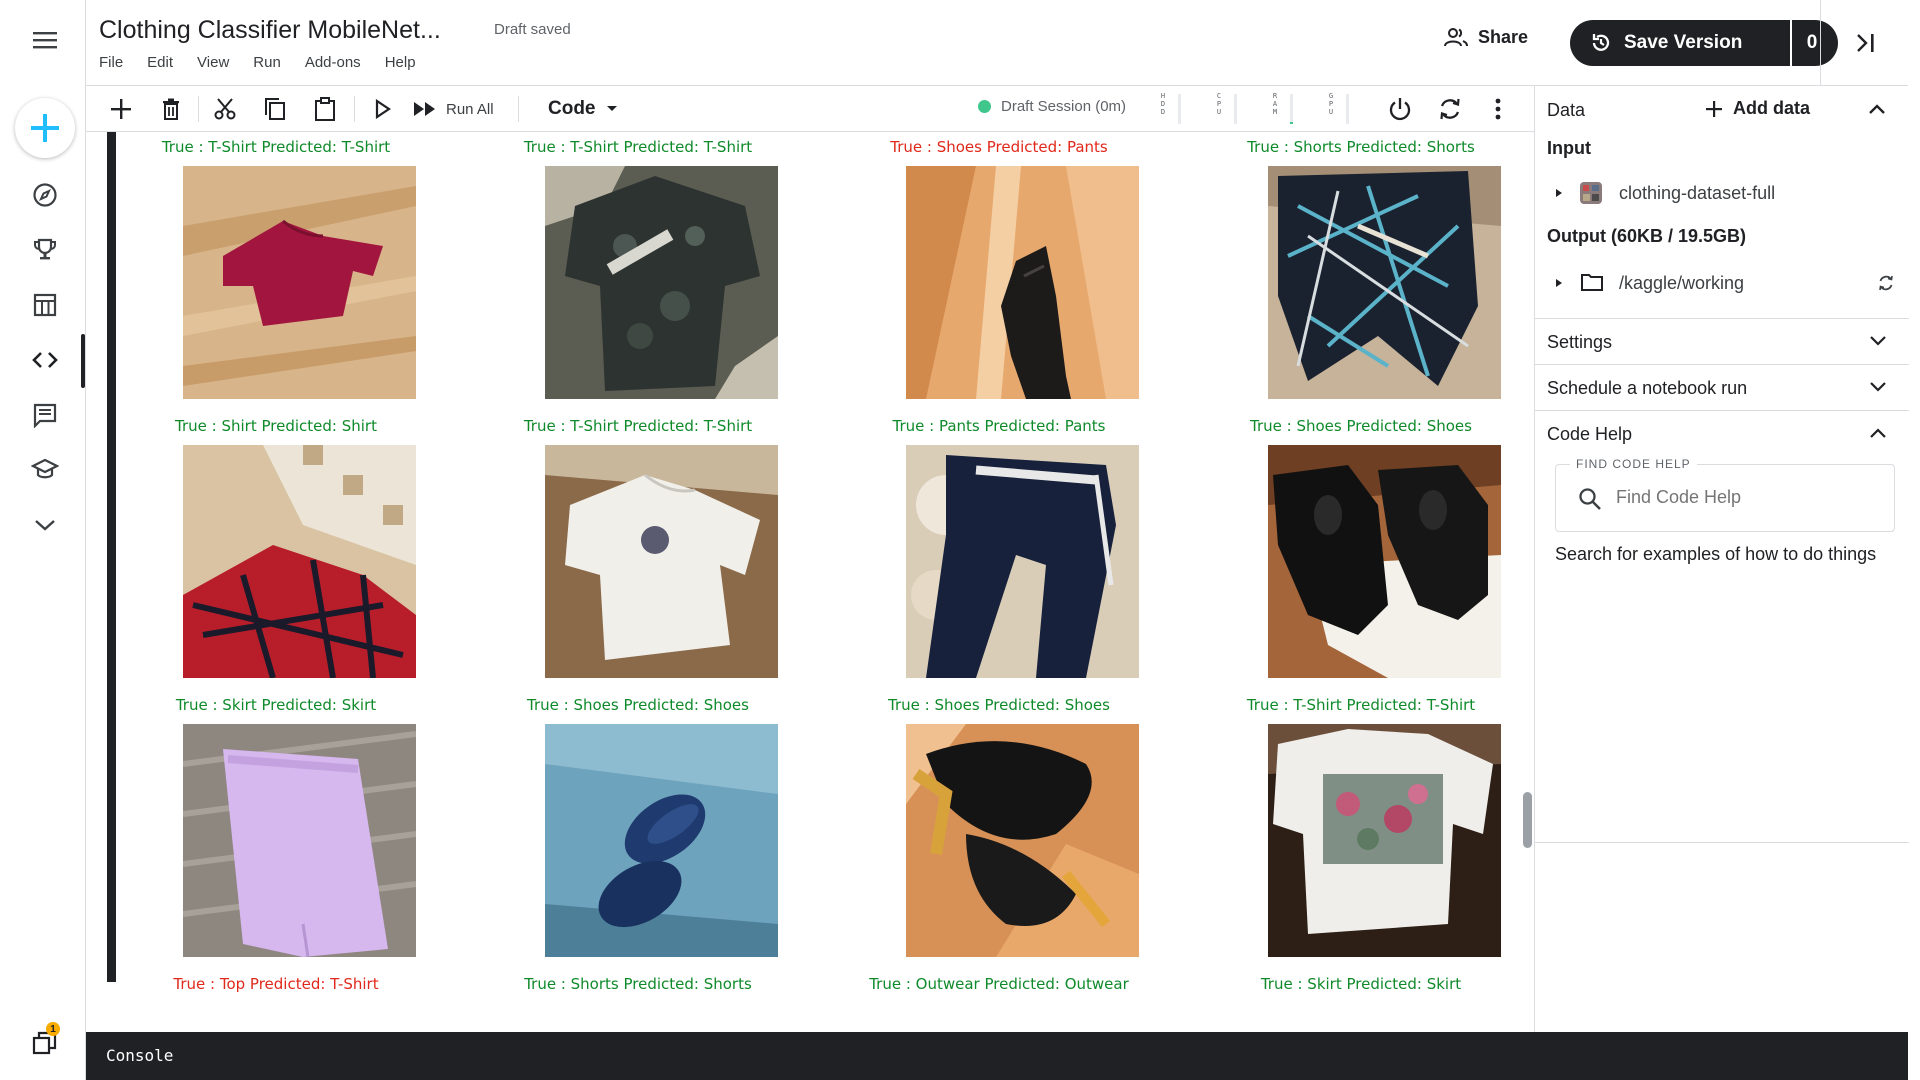  What do you see at coordinates (1680, 43) in the screenshot?
I see `save-version-button: Save Version` at bounding box center [1680, 43].